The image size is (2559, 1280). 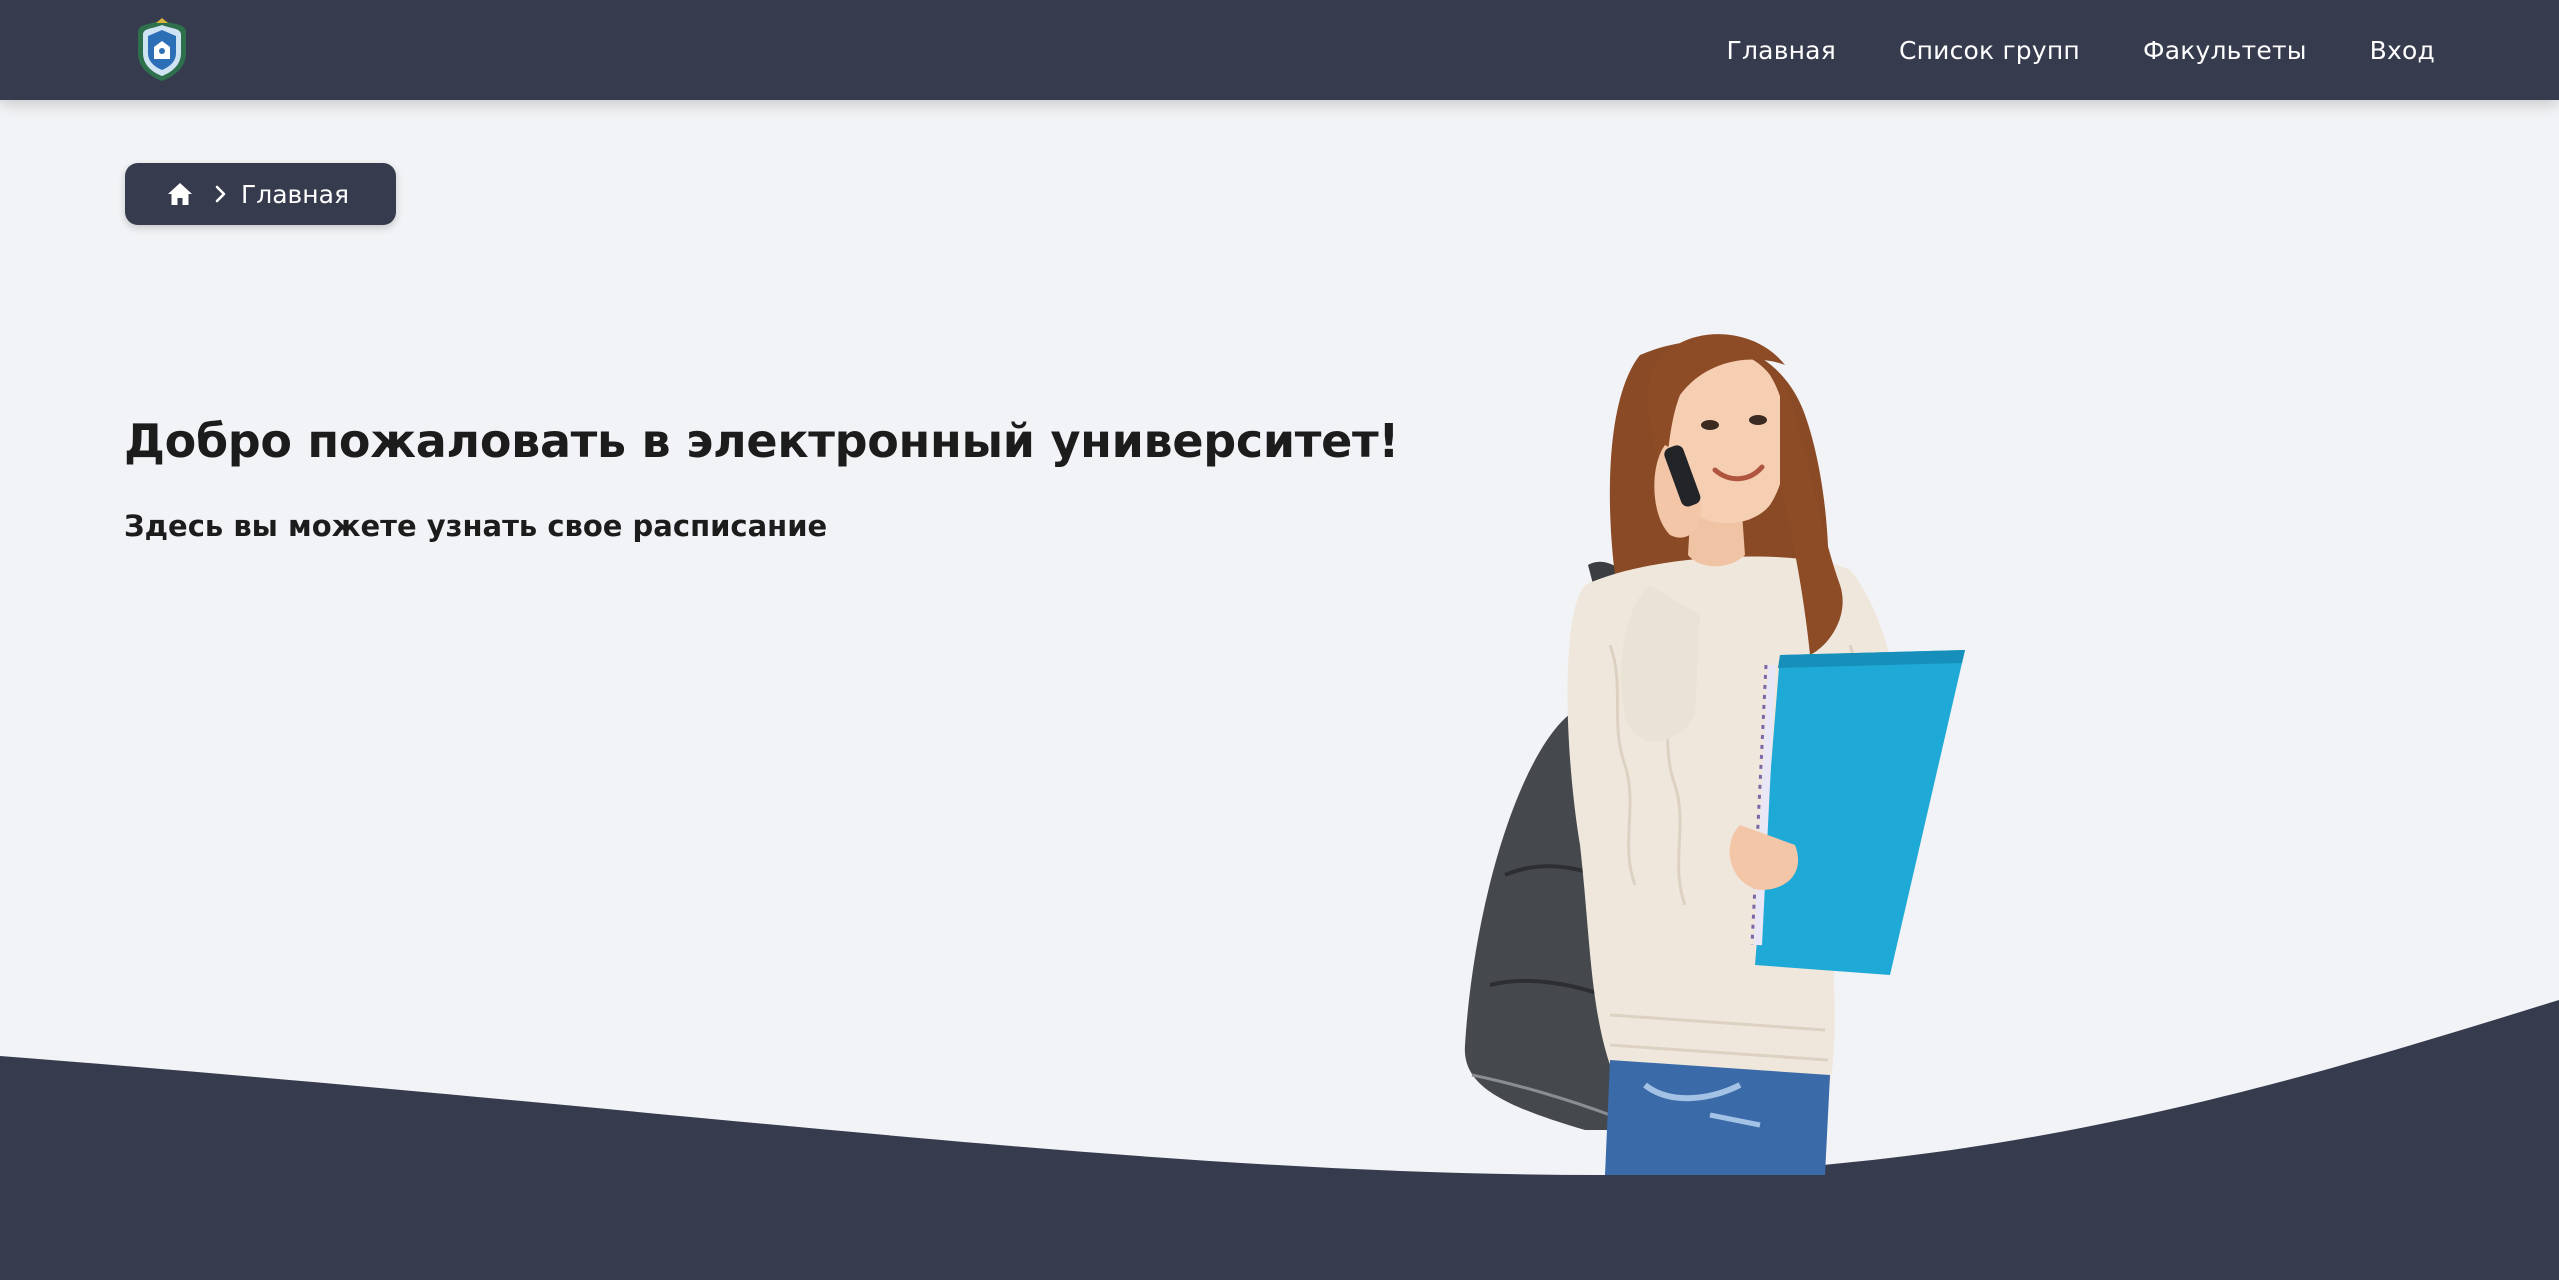 What do you see at coordinates (2402, 50) in the screenshot?
I see `nav-login-link: Вход` at bounding box center [2402, 50].